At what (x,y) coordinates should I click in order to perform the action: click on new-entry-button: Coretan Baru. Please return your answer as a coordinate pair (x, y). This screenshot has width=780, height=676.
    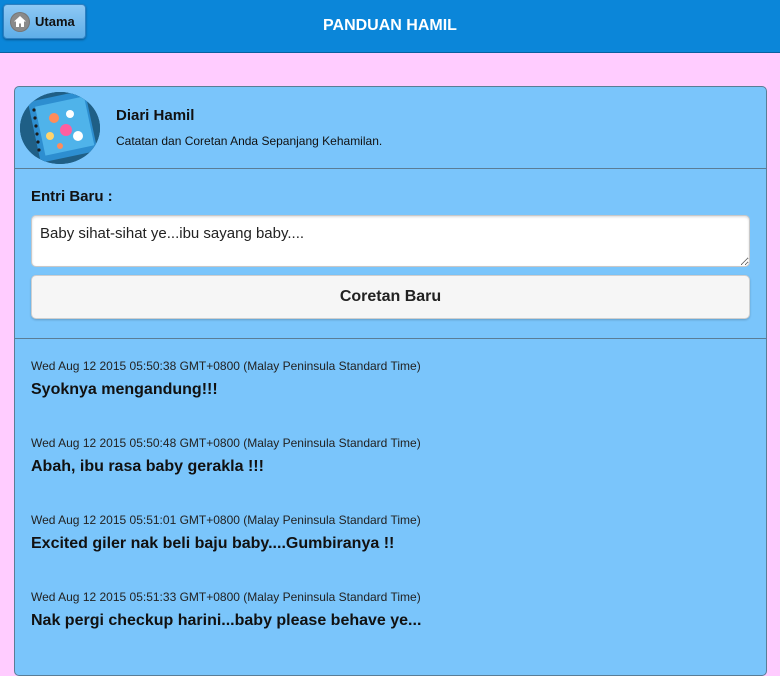
    Looking at the image, I should click on (390, 297).